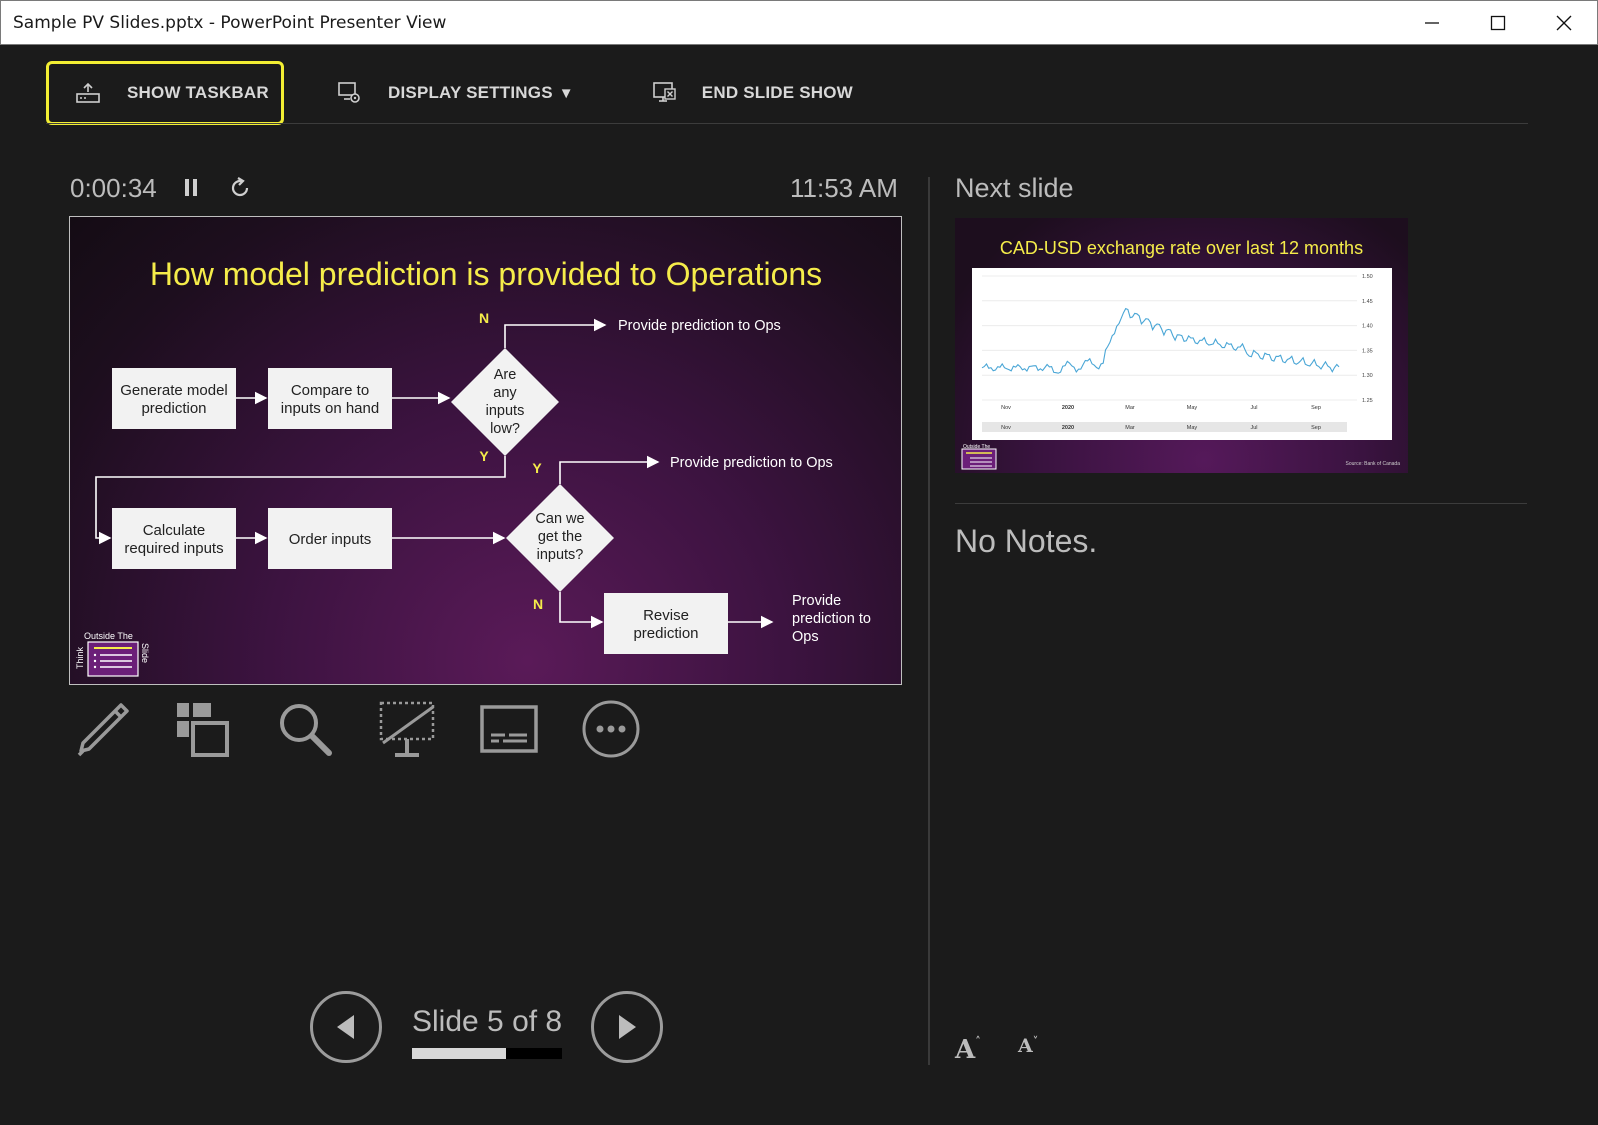 The image size is (1598, 1125). Describe the element at coordinates (844, 188) in the screenshot. I see `current-time: 11:53 AM` at that location.